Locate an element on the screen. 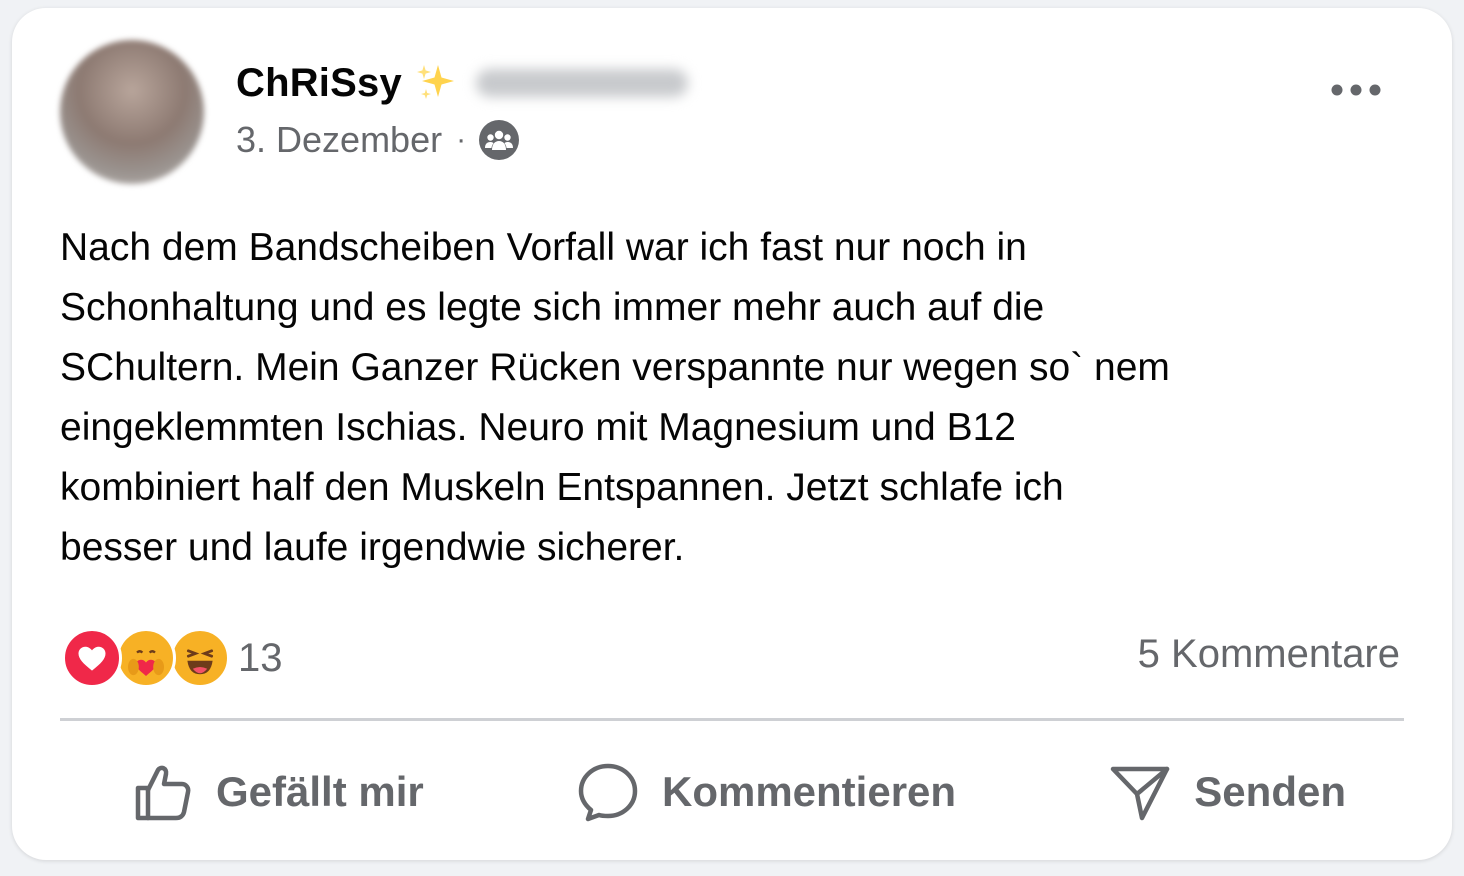  comments-count-link: 5 Kommentare is located at coordinates (1269, 654).